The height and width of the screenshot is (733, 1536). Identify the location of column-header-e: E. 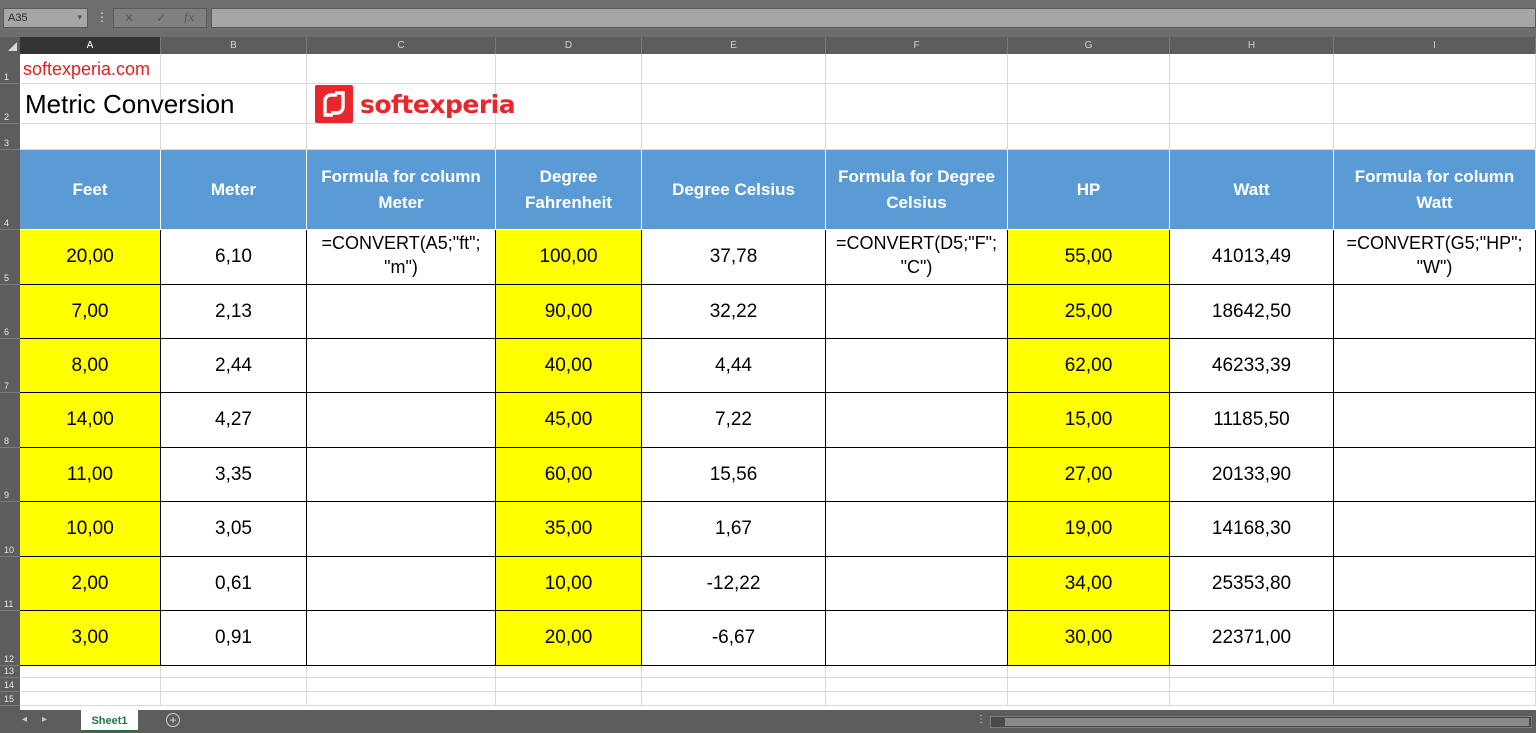
(734, 45).